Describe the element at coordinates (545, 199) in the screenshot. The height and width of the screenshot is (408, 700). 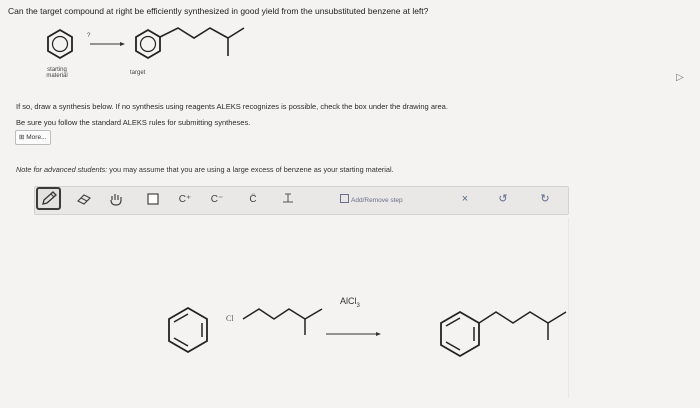
I see `redo-icon: ↻` at that location.